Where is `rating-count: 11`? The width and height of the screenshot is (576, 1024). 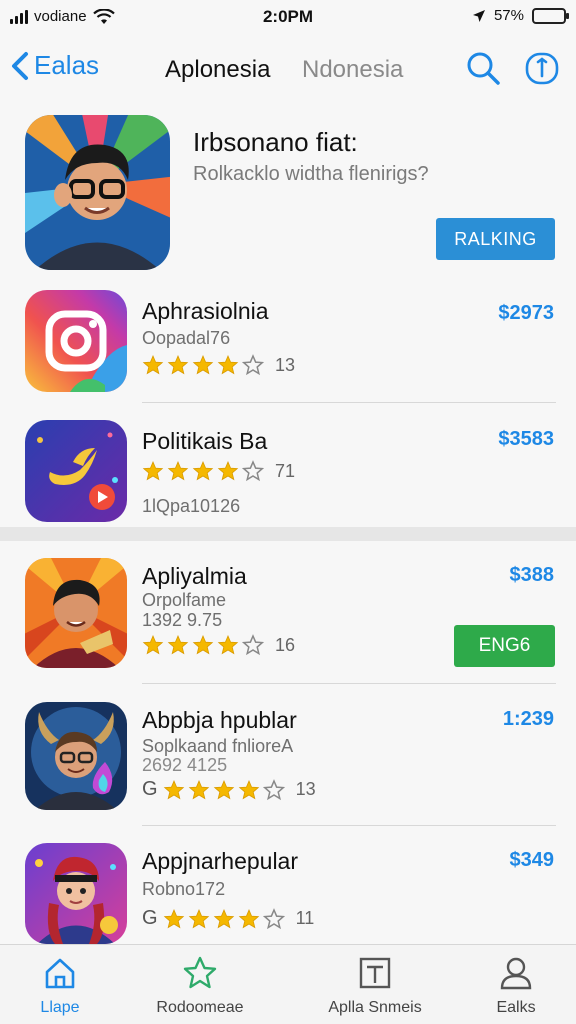
rating-count: 11 is located at coordinates (305, 918).